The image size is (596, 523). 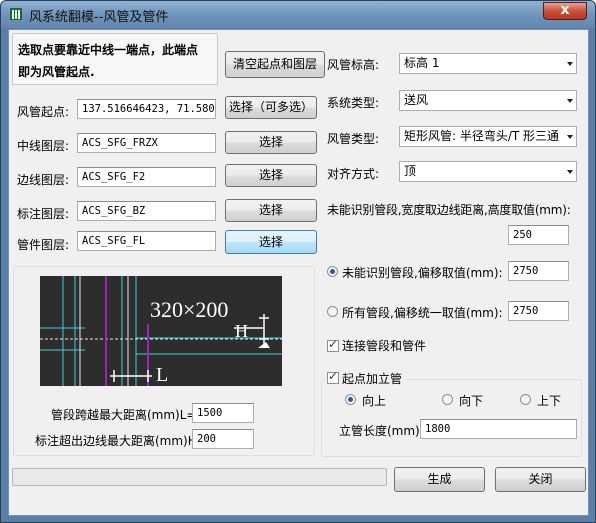 I want to click on unrecognized-note: 未能识别管段,宽度取边线距离,高度取值(mm):, so click(x=449, y=210).